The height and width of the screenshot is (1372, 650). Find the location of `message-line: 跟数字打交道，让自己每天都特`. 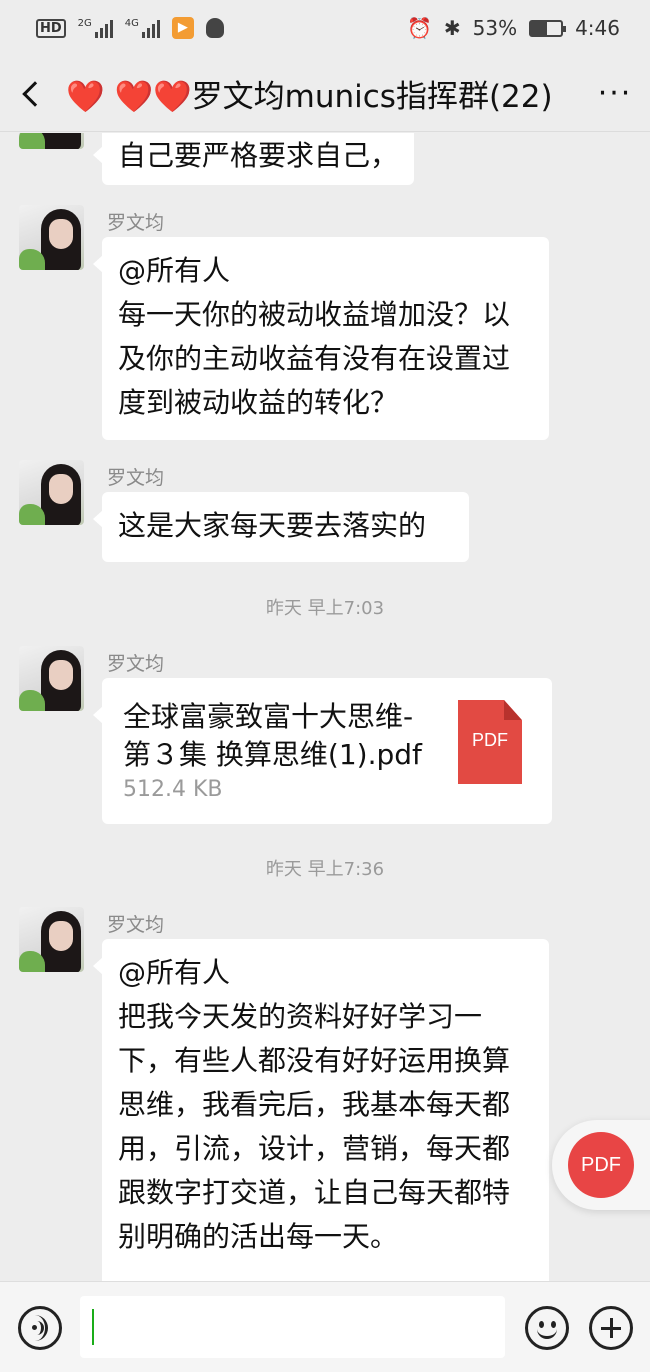

message-line: 跟数字打交道，让自己每天都特 is located at coordinates (314, 1192).